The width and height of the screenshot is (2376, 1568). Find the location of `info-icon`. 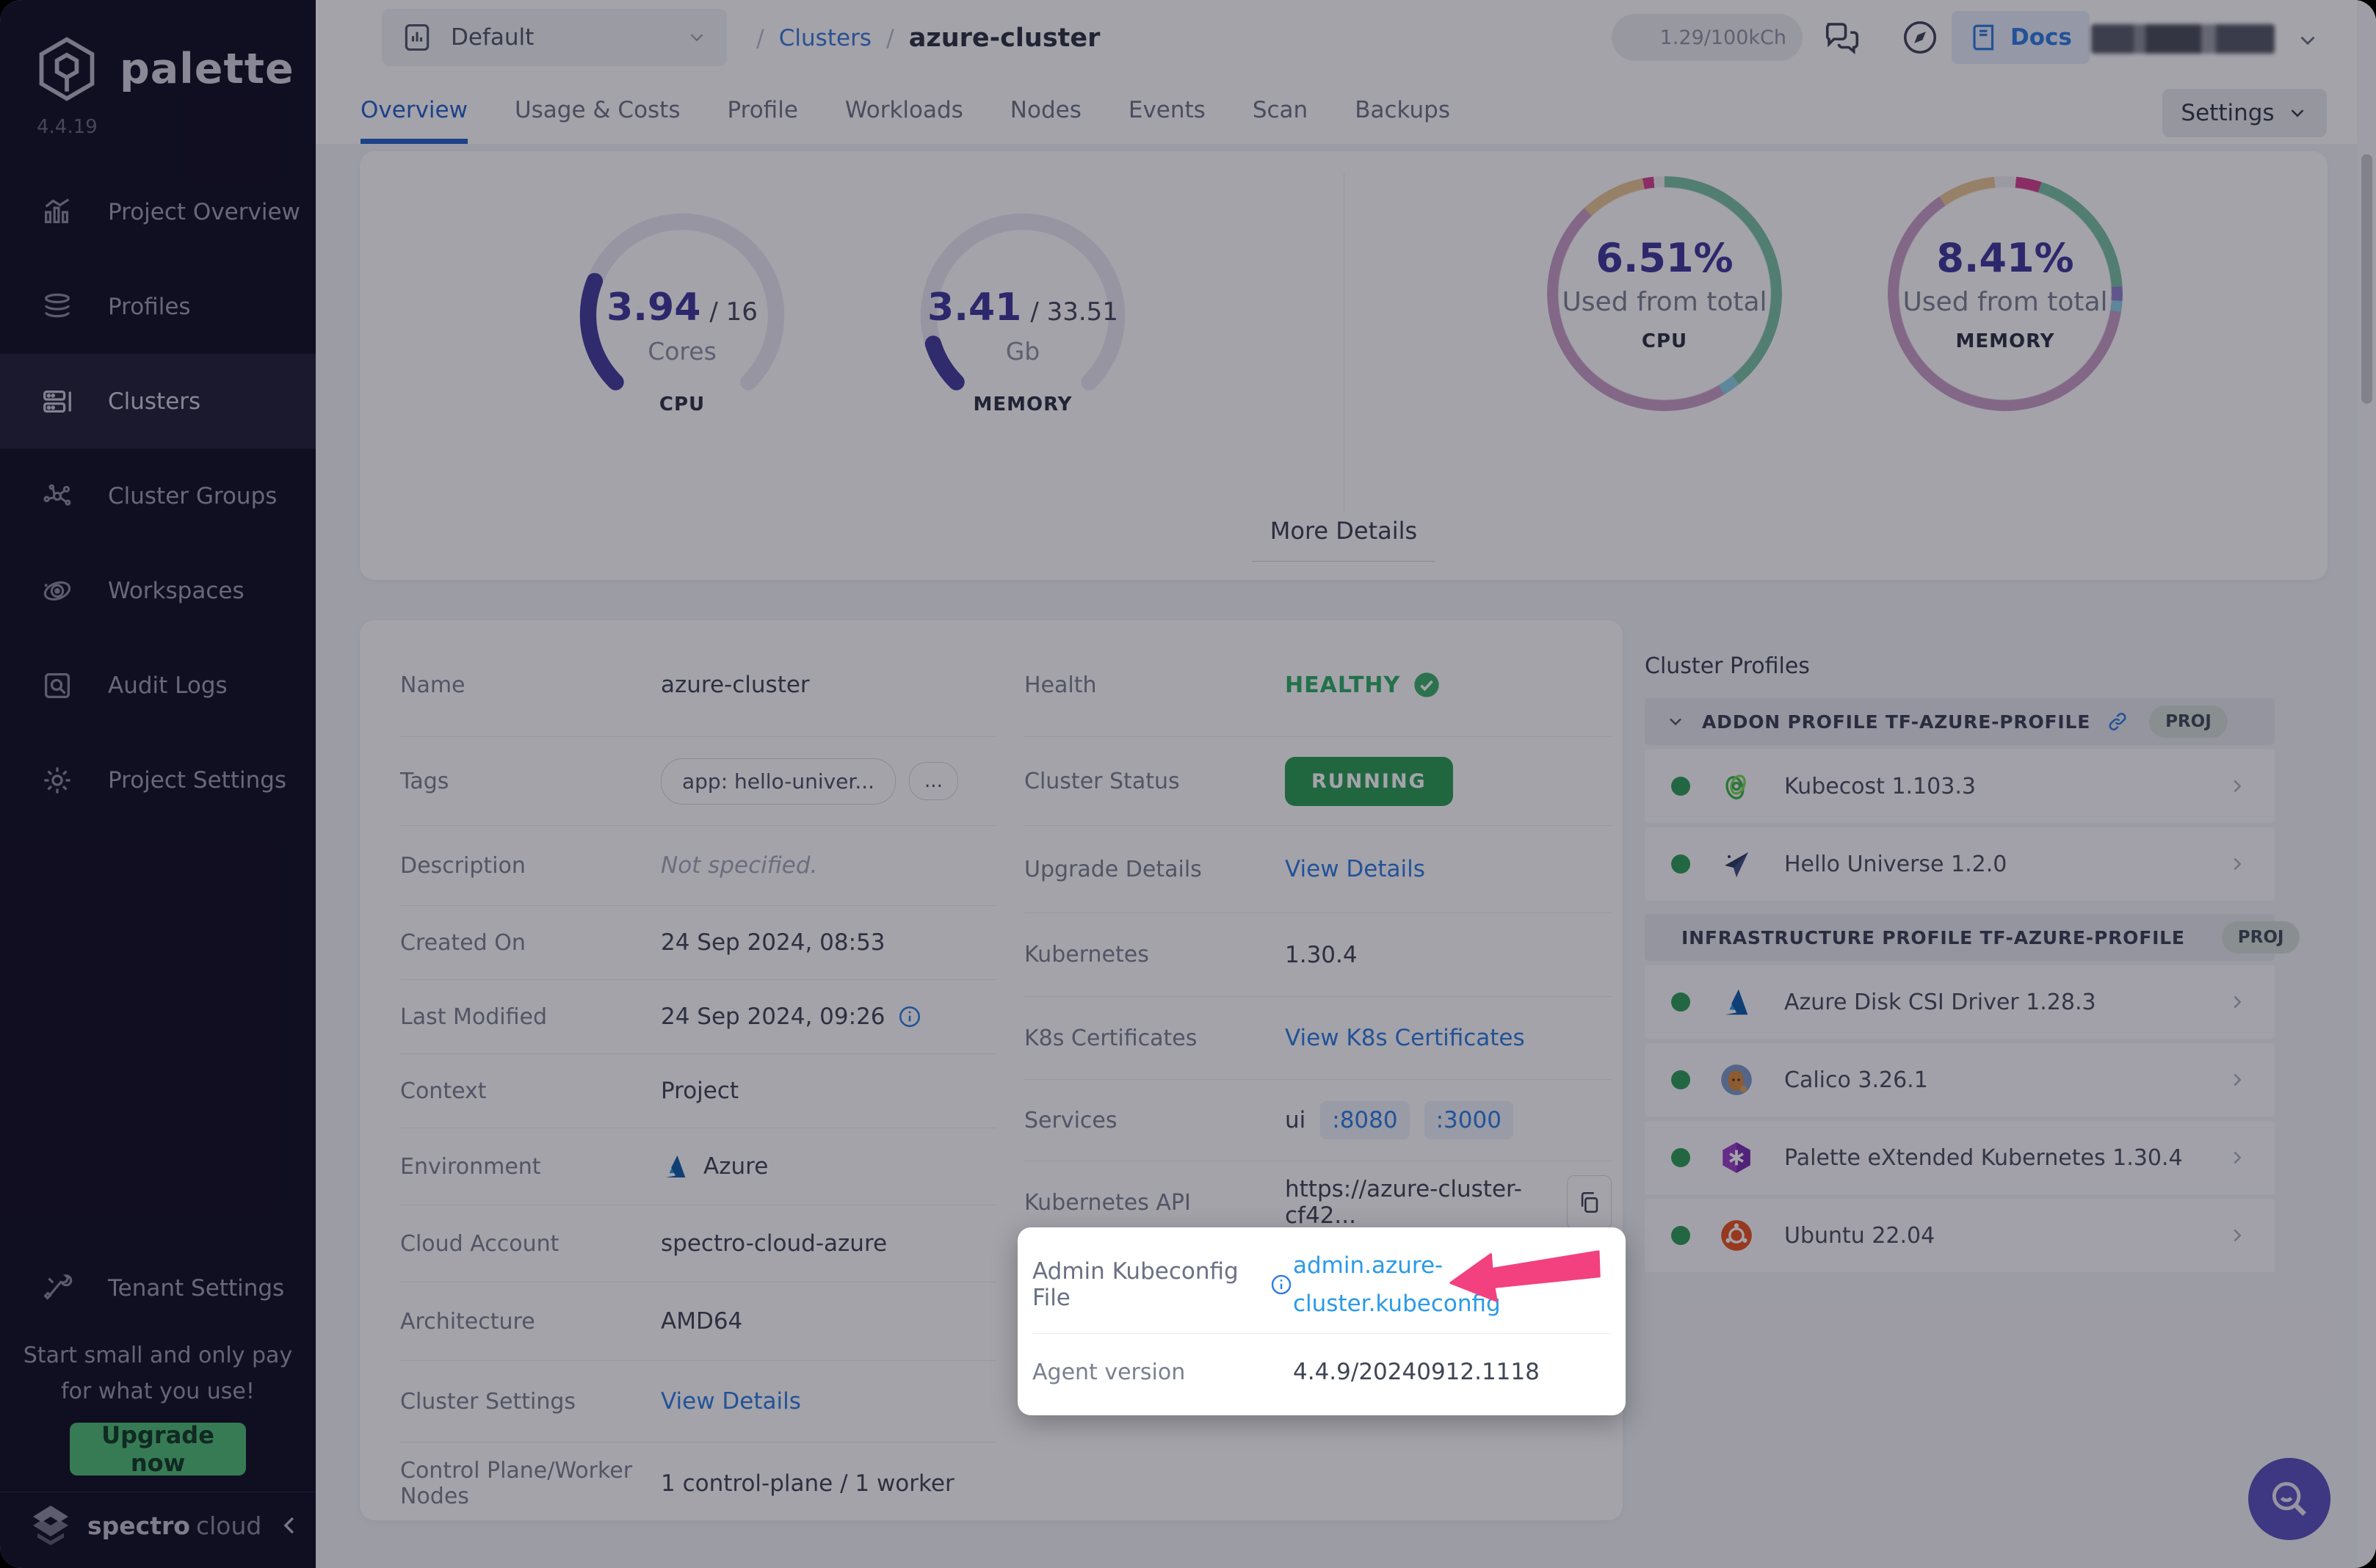

info-icon is located at coordinates (1281, 1285).